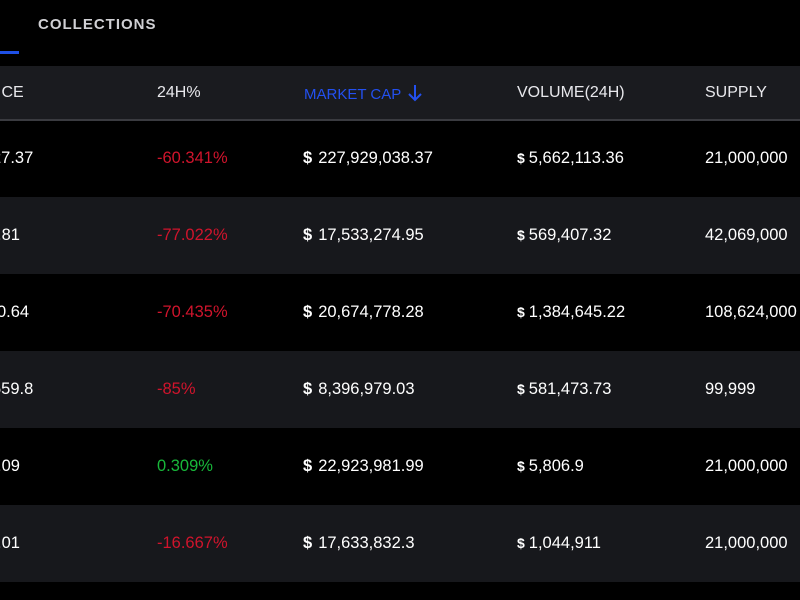 Image resolution: width=800 pixels, height=600 pixels. I want to click on header-volume: VOLUME(24H), so click(571, 93).